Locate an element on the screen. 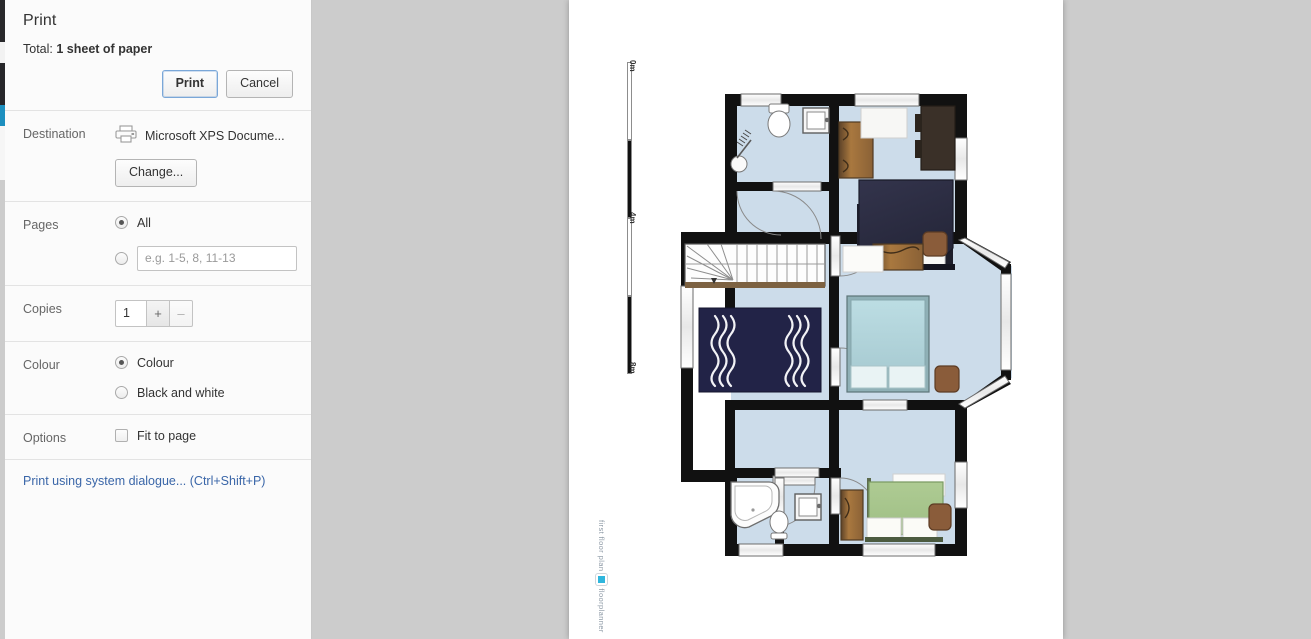 Image resolution: width=1311 pixels, height=639 pixels. copies-row: Copies 1 + – is located at coordinates (158, 313).